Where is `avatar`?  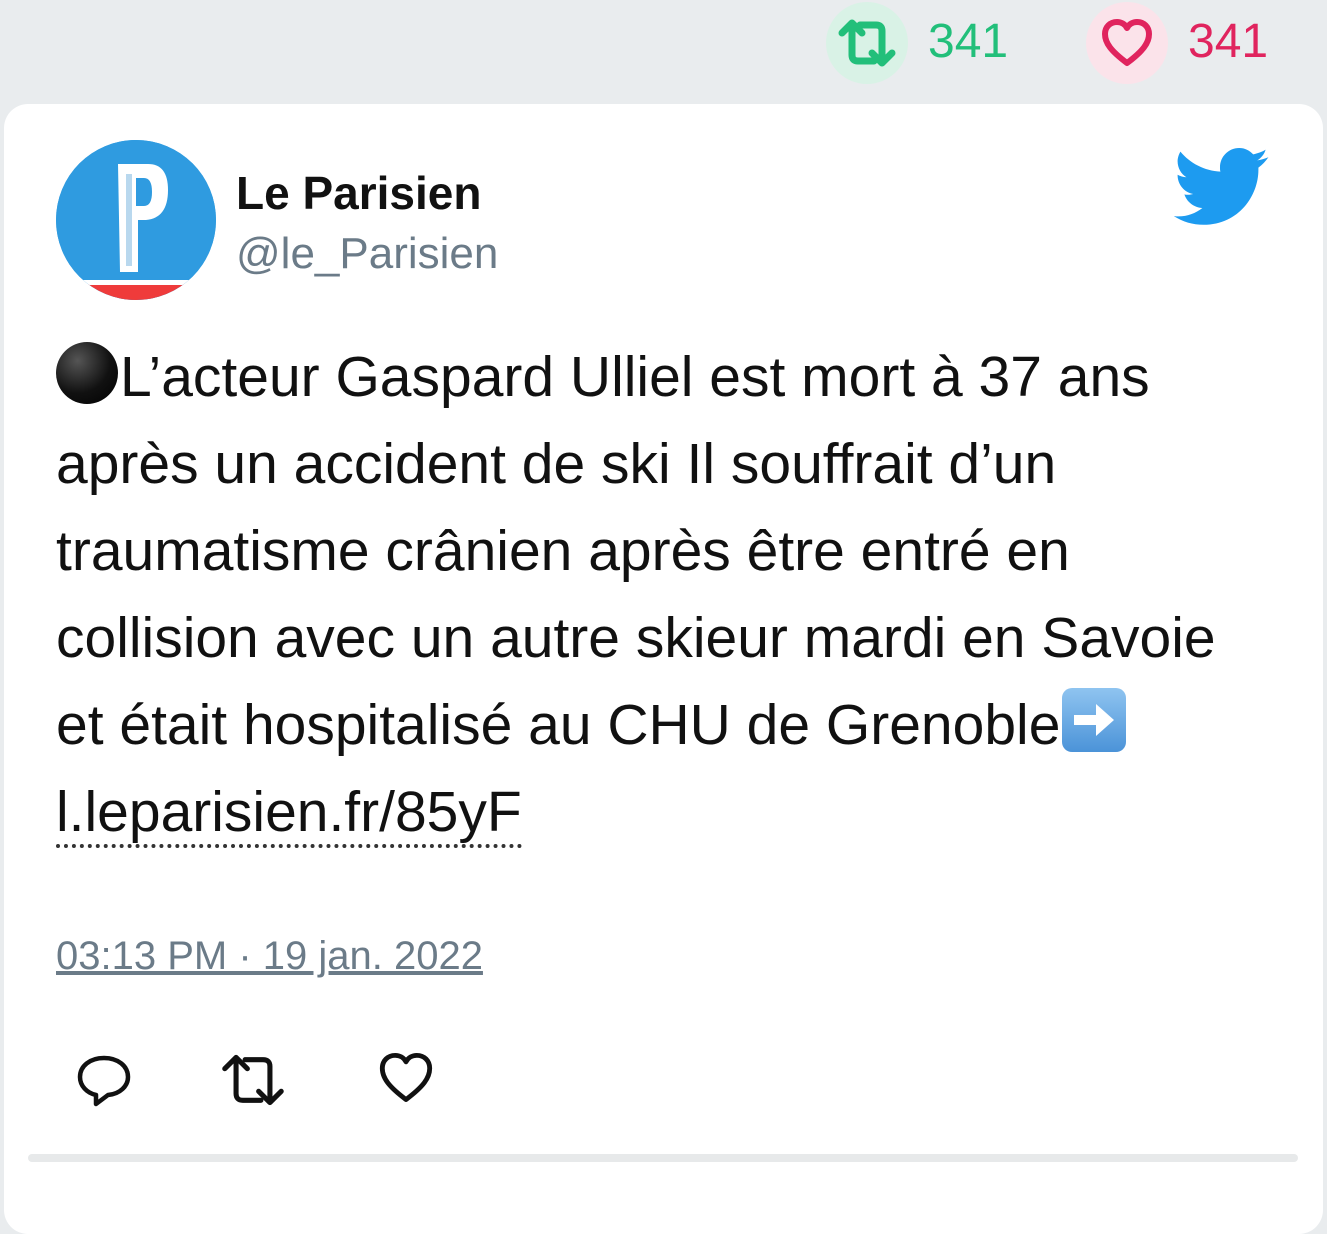
avatar is located at coordinates (136, 220).